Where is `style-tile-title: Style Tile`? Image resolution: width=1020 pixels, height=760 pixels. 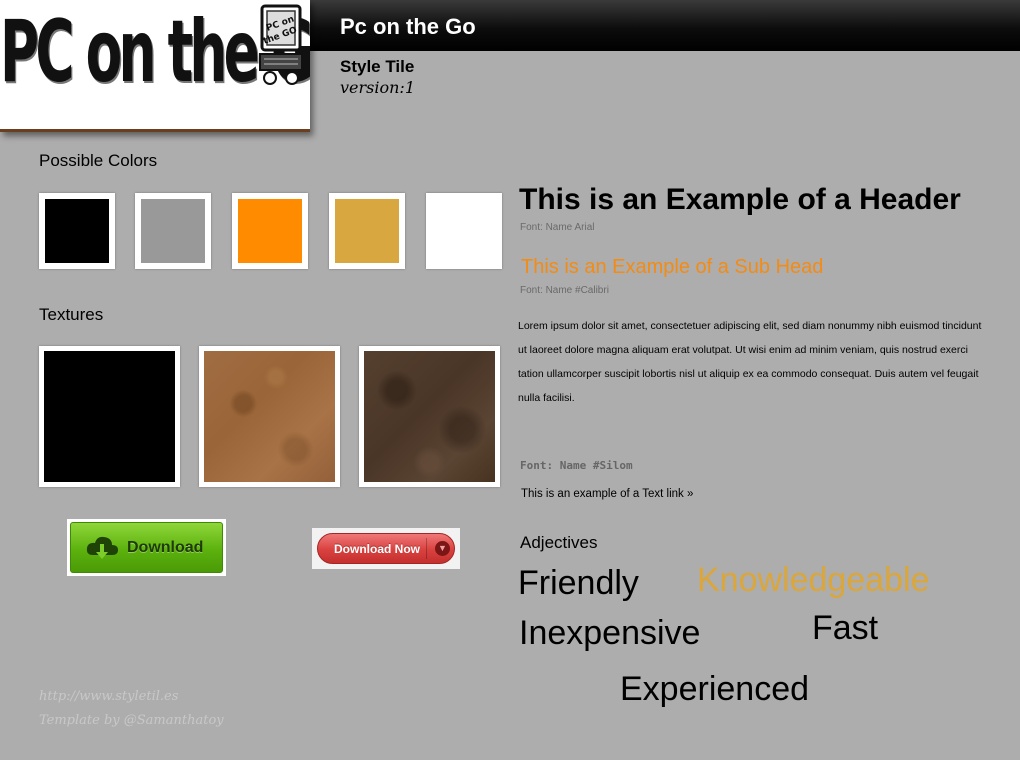 style-tile-title: Style Tile is located at coordinates (377, 66).